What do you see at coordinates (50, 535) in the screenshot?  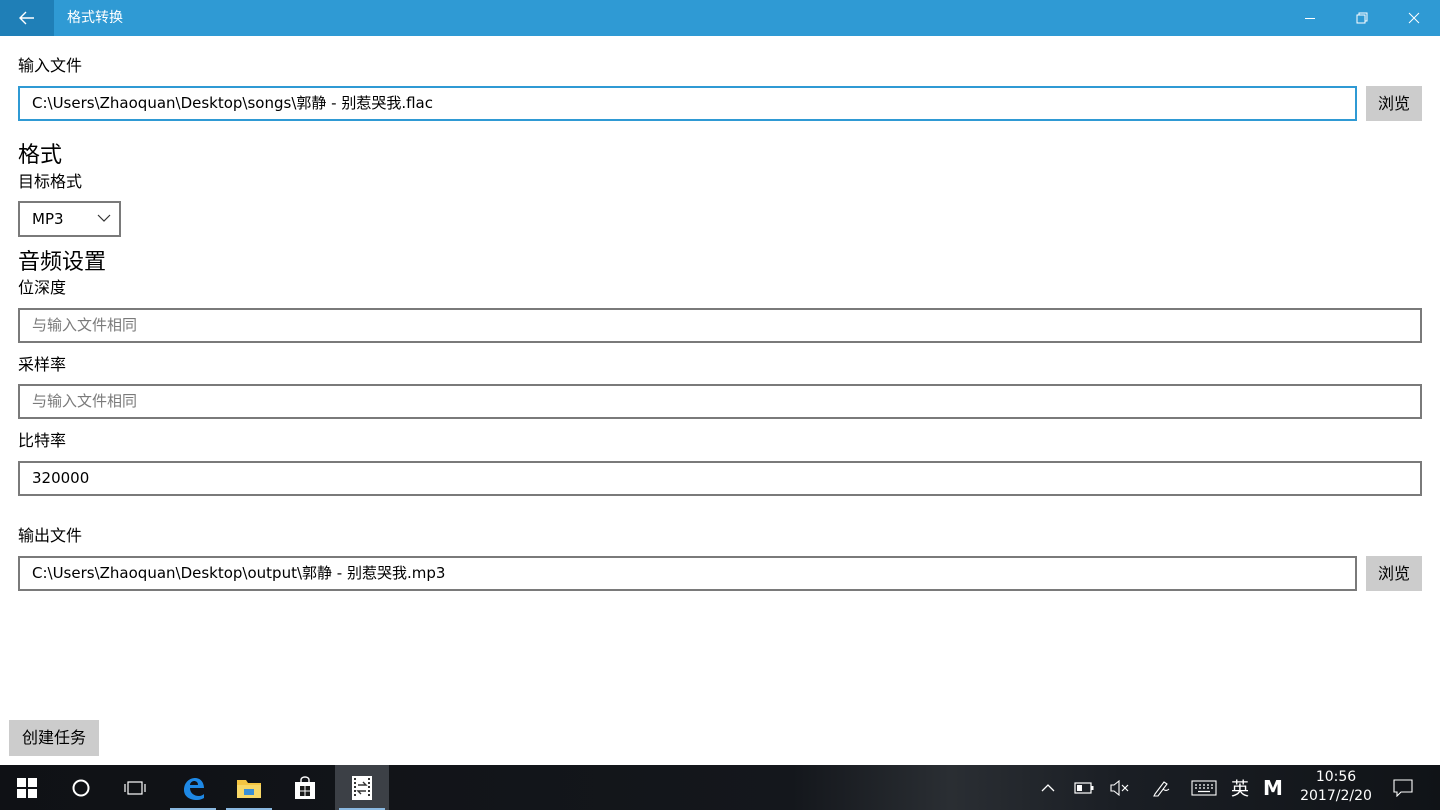 I see `output-file-label: 输出文件` at bounding box center [50, 535].